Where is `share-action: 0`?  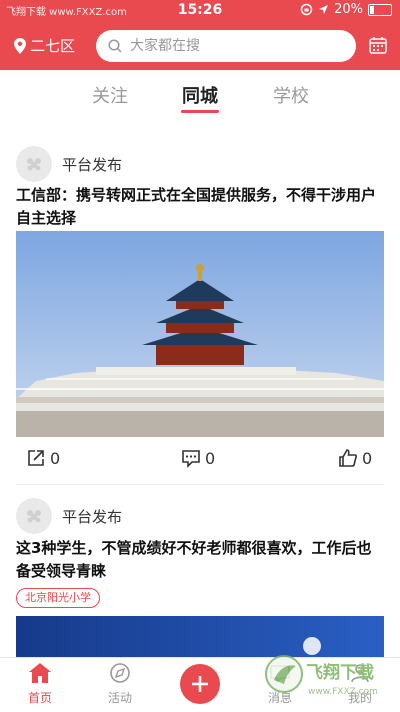
share-action: 0 is located at coordinates (43, 458).